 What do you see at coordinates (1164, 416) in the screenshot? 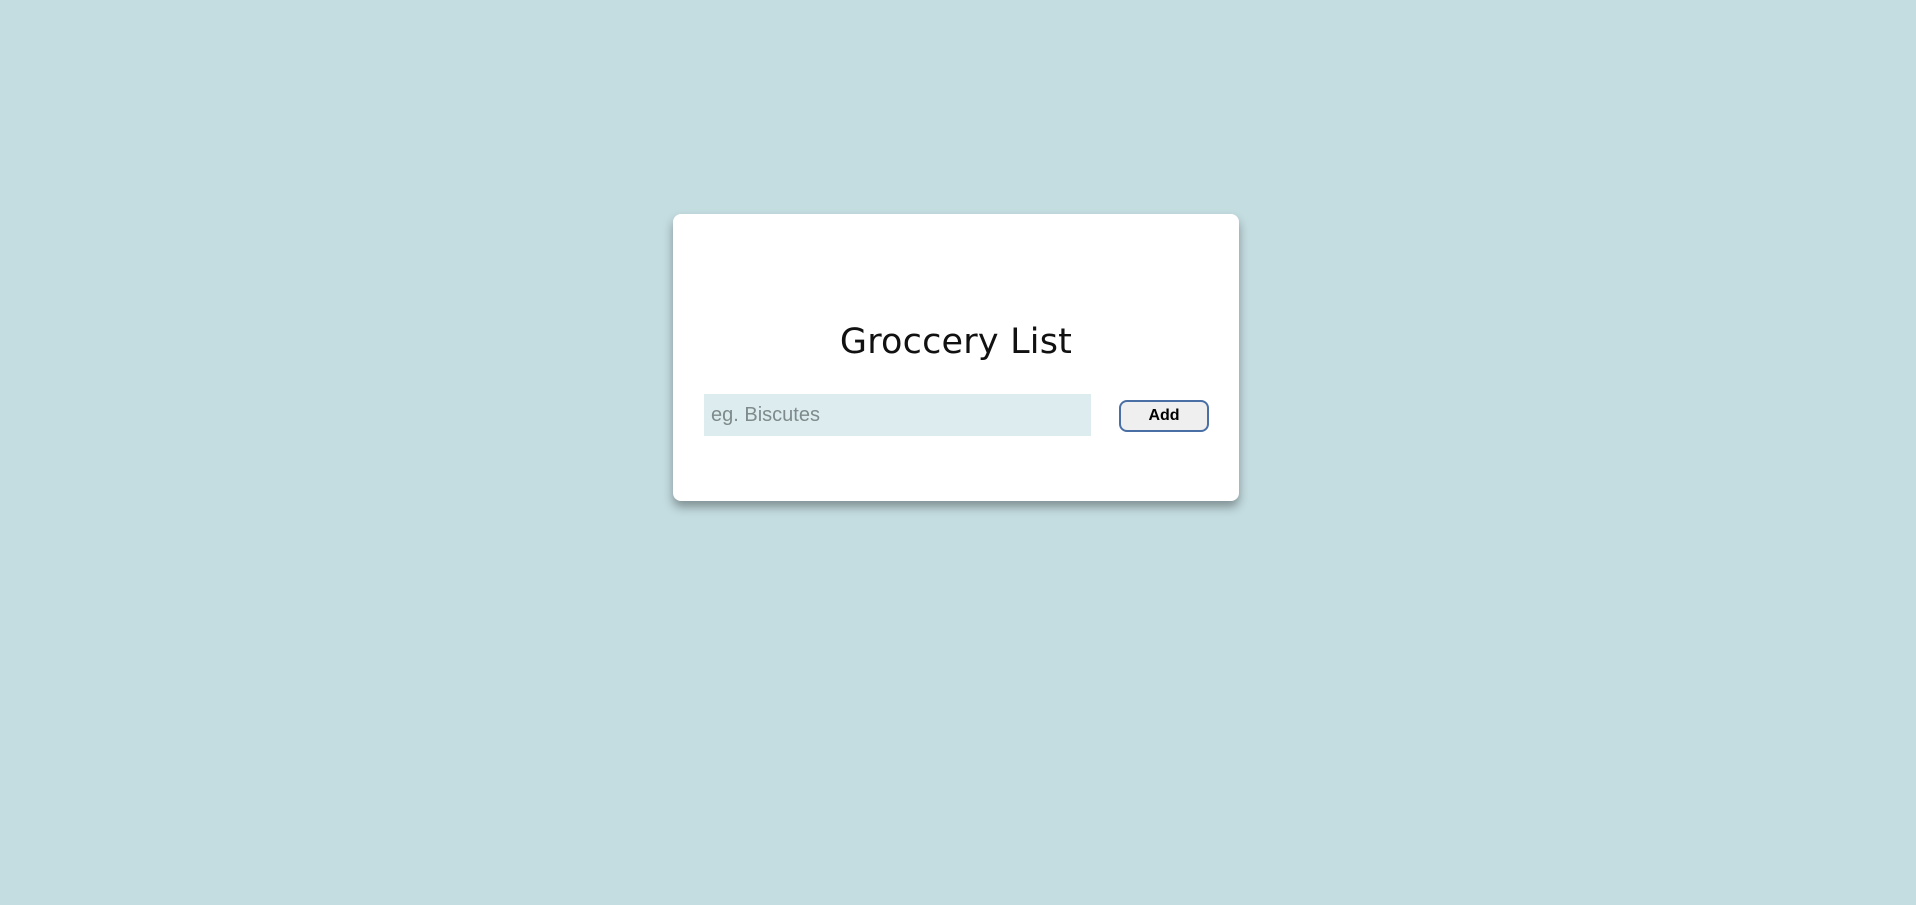
I see `add-button: Add` at bounding box center [1164, 416].